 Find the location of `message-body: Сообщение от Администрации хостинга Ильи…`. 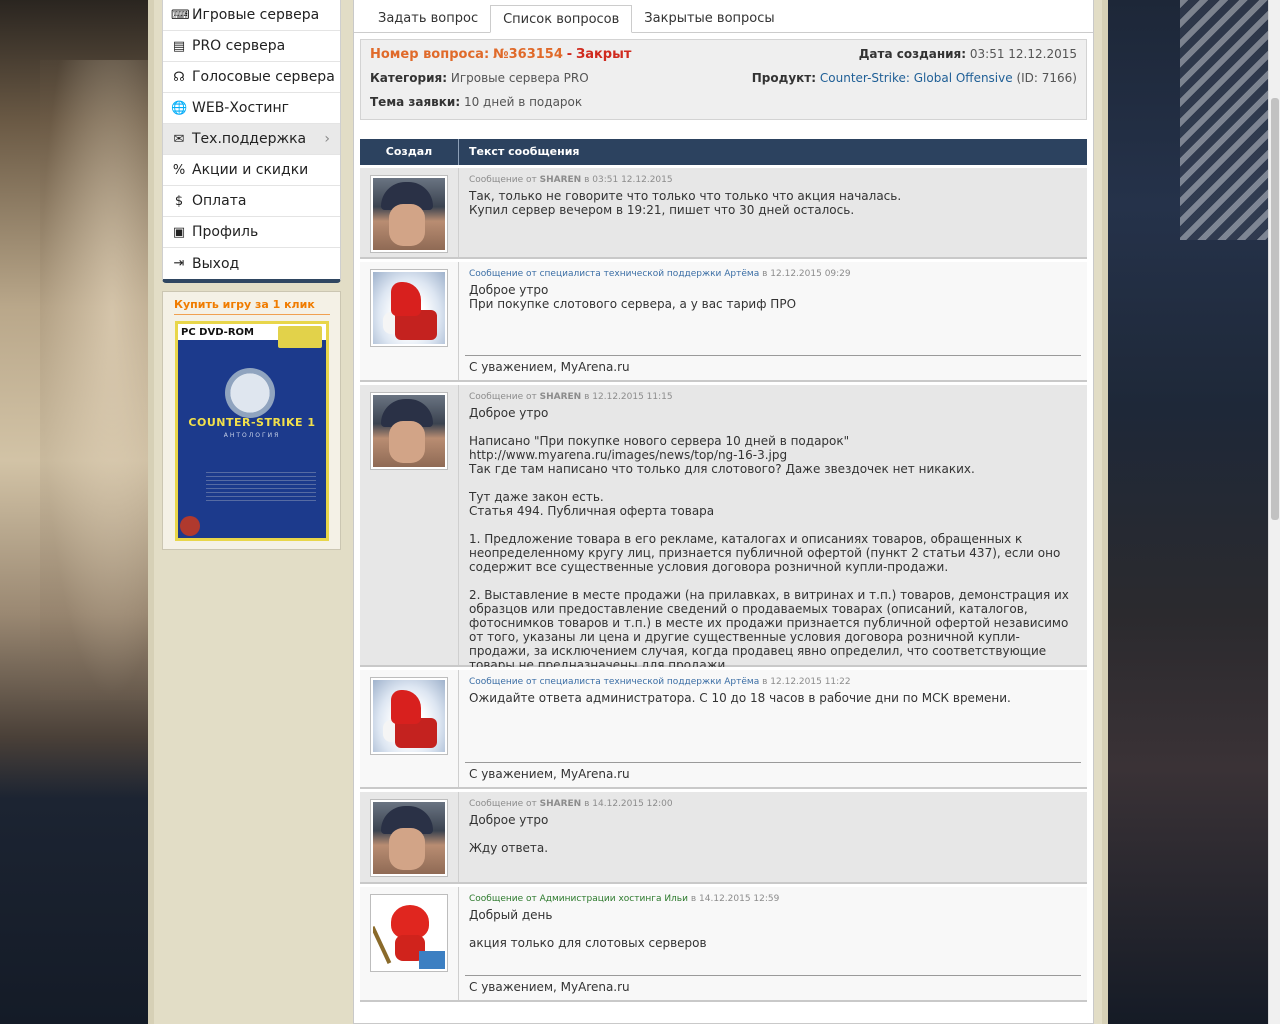

message-body: Сообщение от Администрации хостинга Ильи… is located at coordinates (773, 943).